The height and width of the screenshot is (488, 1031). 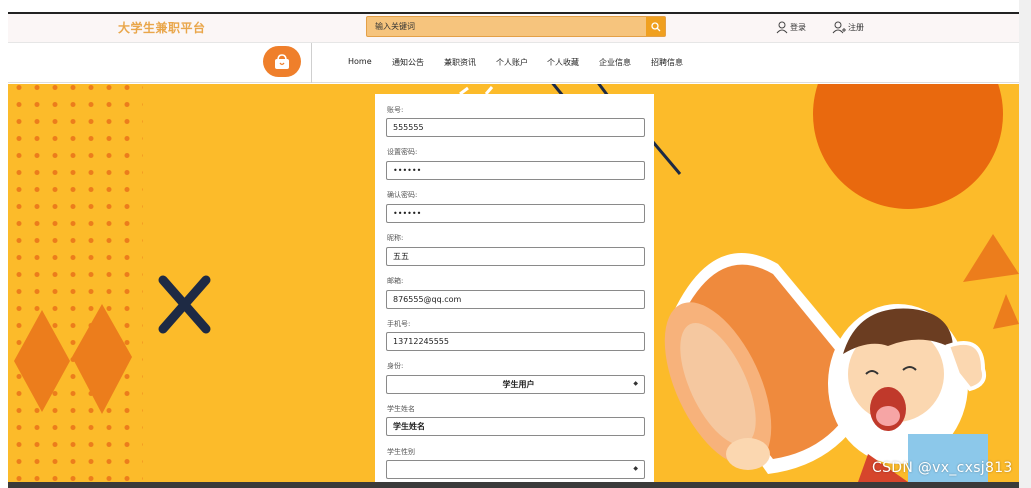 I want to click on nav-recruitment: 招聘信息, so click(x=667, y=62).